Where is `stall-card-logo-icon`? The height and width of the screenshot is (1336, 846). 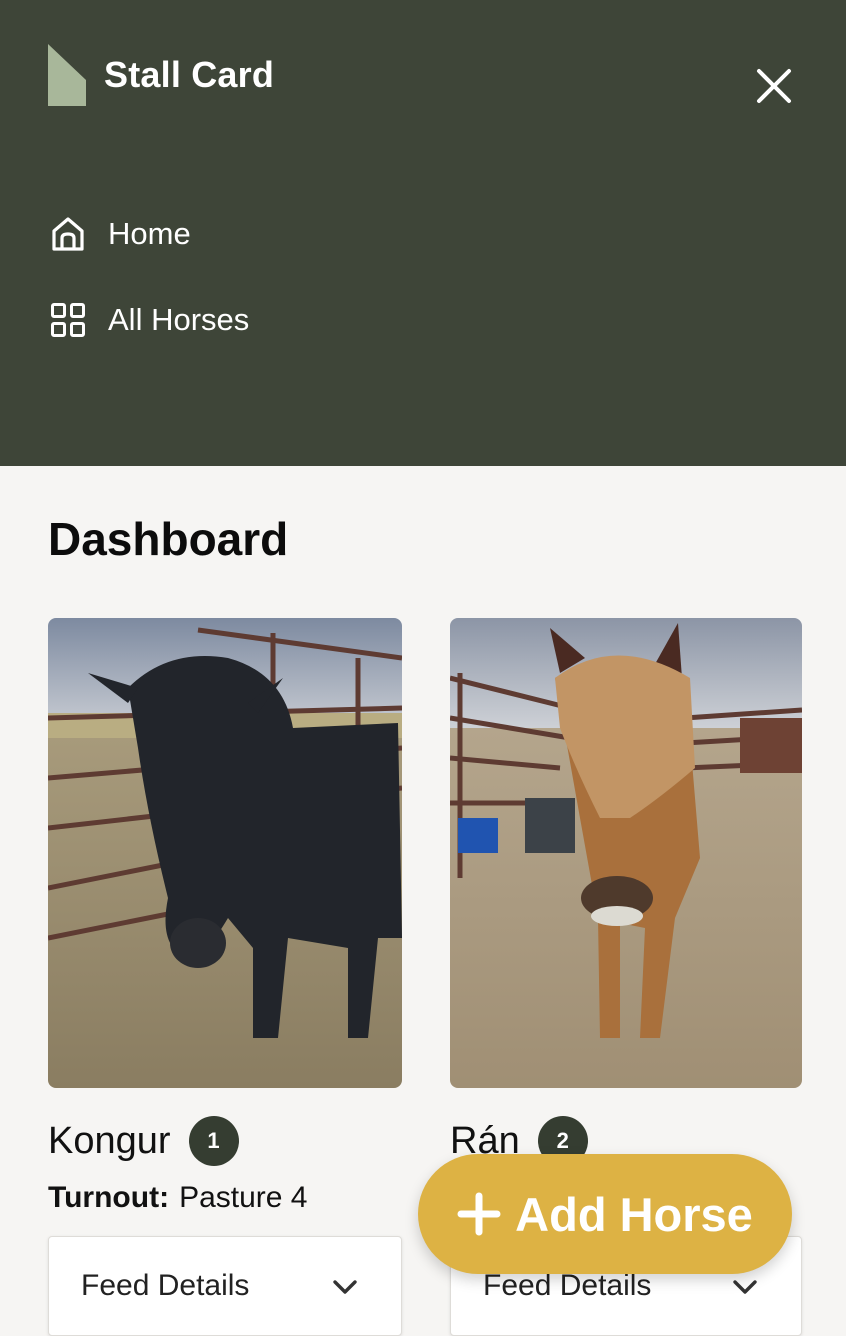
stall-card-logo-icon is located at coordinates (67, 75).